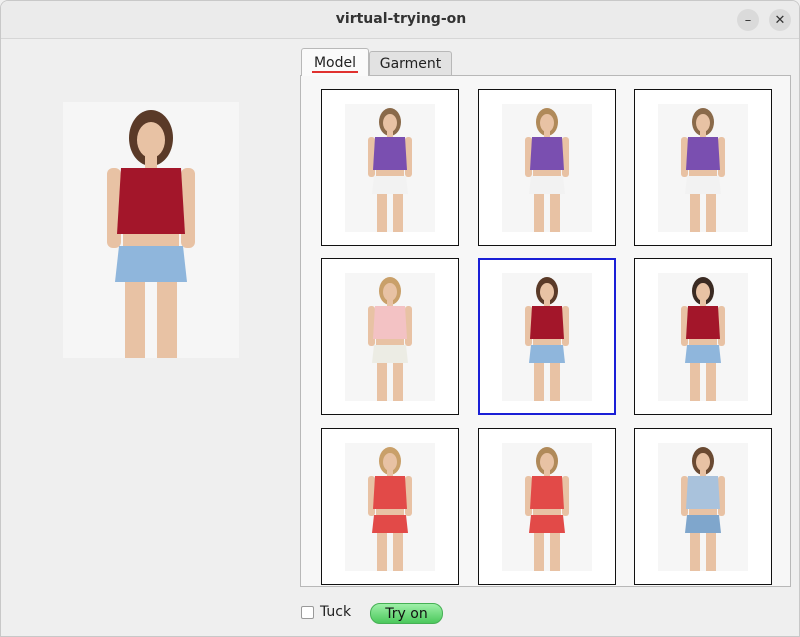  I want to click on title-bar: virtual-trying-on – ✕, so click(400, 20).